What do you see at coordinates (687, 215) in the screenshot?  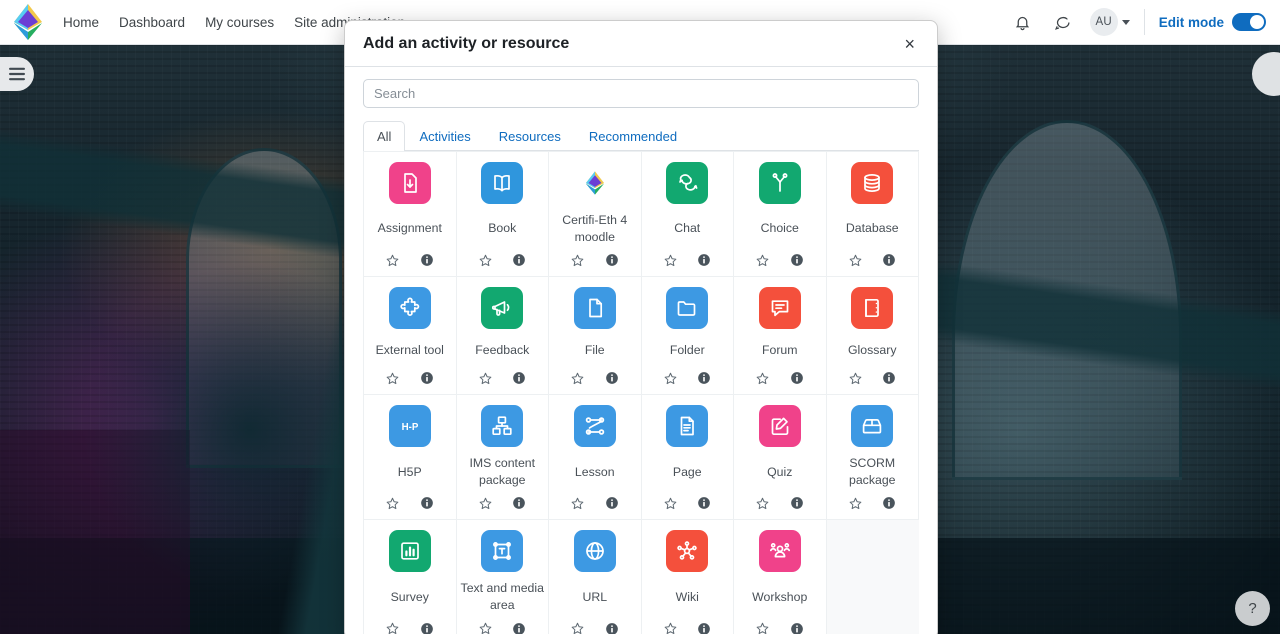 I see `activity-tile-chat: Chat` at bounding box center [687, 215].